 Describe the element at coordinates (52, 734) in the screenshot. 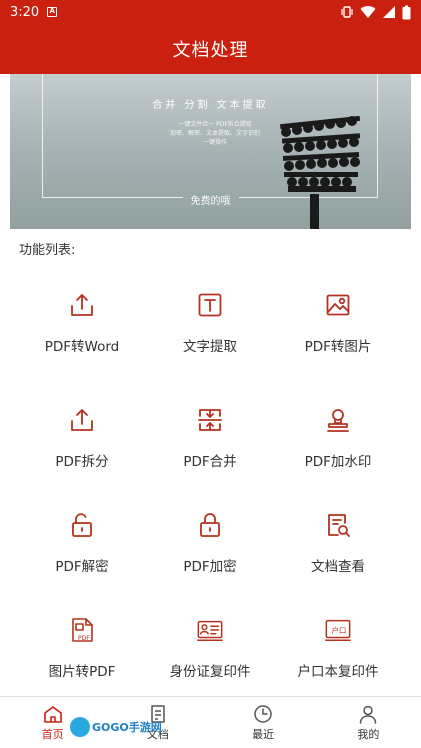

I see `nav-label: 首页` at that location.